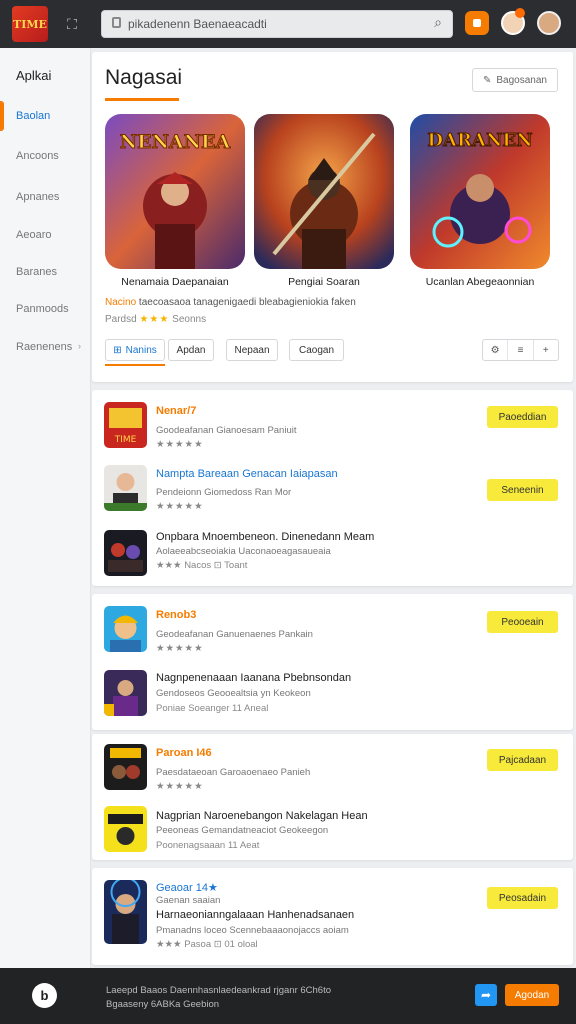 This screenshot has height=1024, width=576. What do you see at coordinates (233, 693) in the screenshot?
I see `game-sub-5: Gendoseos Geooealtsia yn Keokeon` at bounding box center [233, 693].